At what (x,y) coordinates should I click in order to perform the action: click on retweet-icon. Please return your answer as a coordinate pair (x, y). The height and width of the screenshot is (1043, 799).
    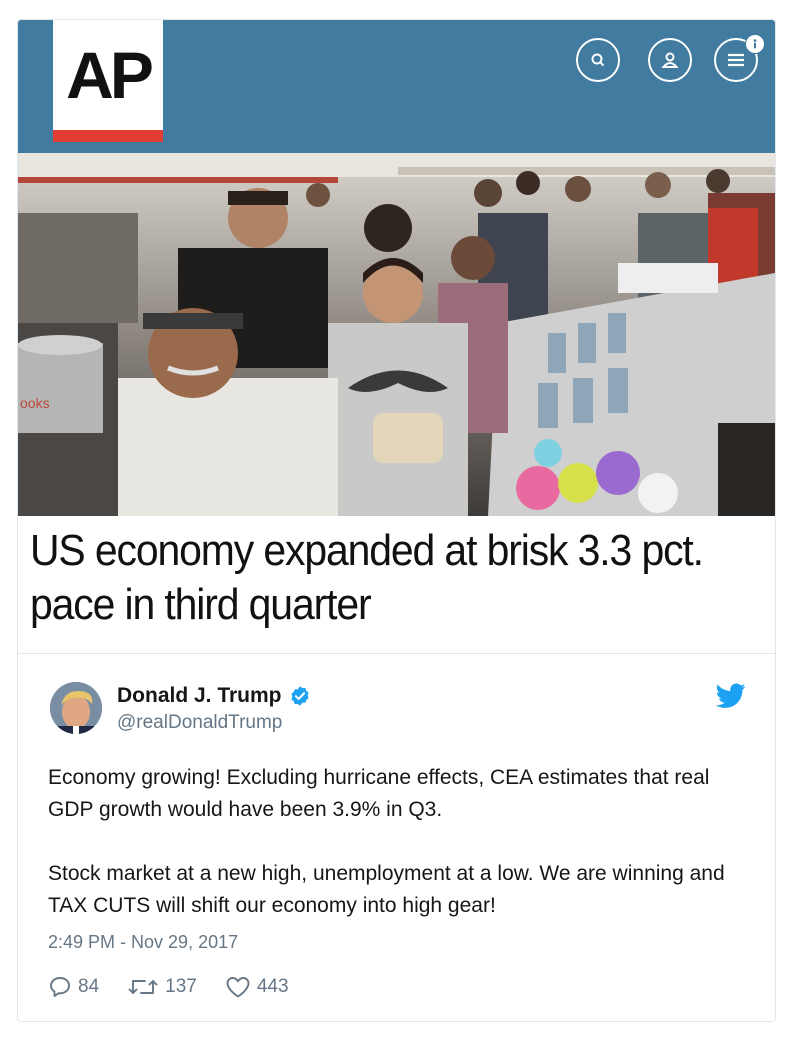
    Looking at the image, I should click on (143, 987).